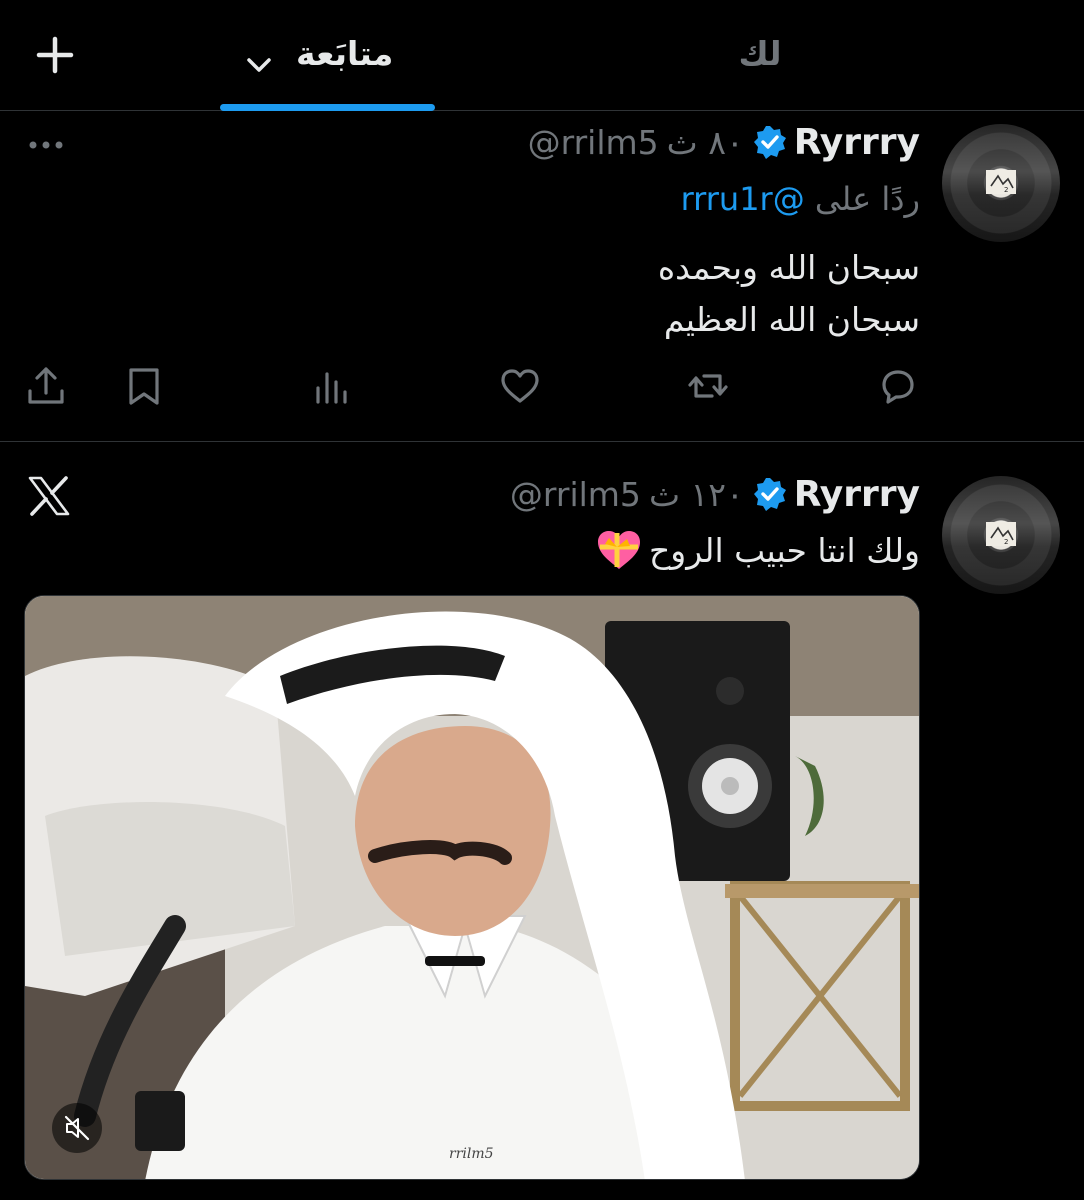 The image size is (1084, 1200). Describe the element at coordinates (345, 53) in the screenshot. I see `tab-following-label: متابَعة` at that location.